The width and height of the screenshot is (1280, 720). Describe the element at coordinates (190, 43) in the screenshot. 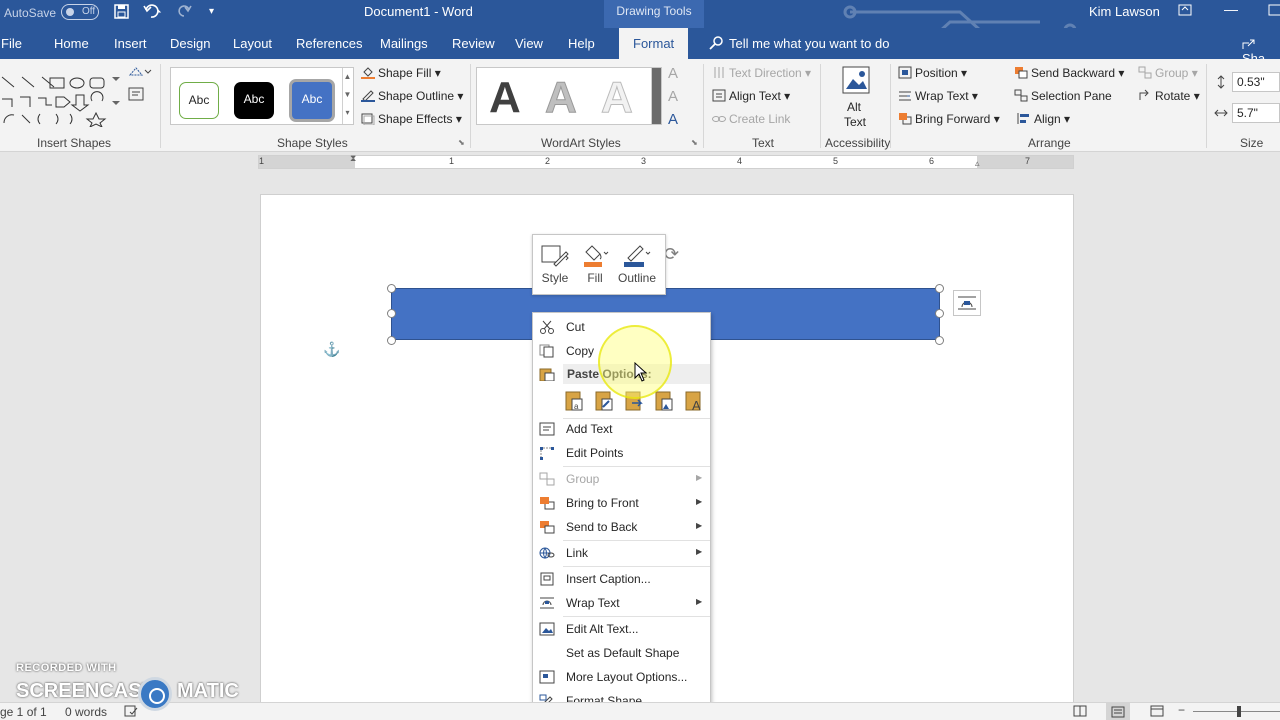

I see `tab-design: Design` at that location.